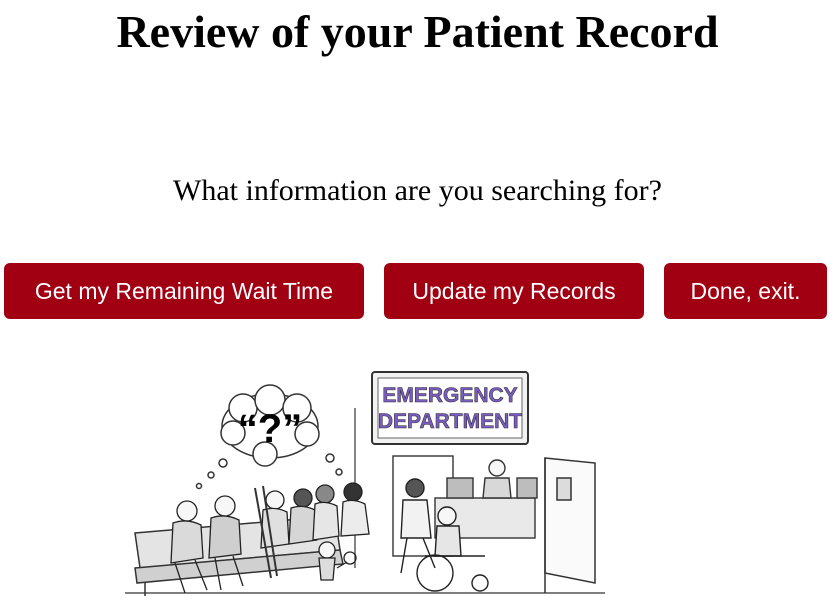  I want to click on thought-question-mark: “?”, so click(270, 429).